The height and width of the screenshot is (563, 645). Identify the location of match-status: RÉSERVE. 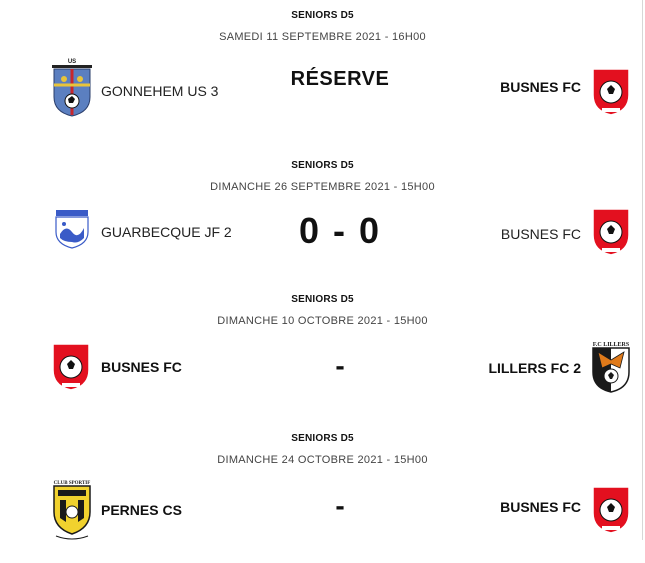
(340, 79).